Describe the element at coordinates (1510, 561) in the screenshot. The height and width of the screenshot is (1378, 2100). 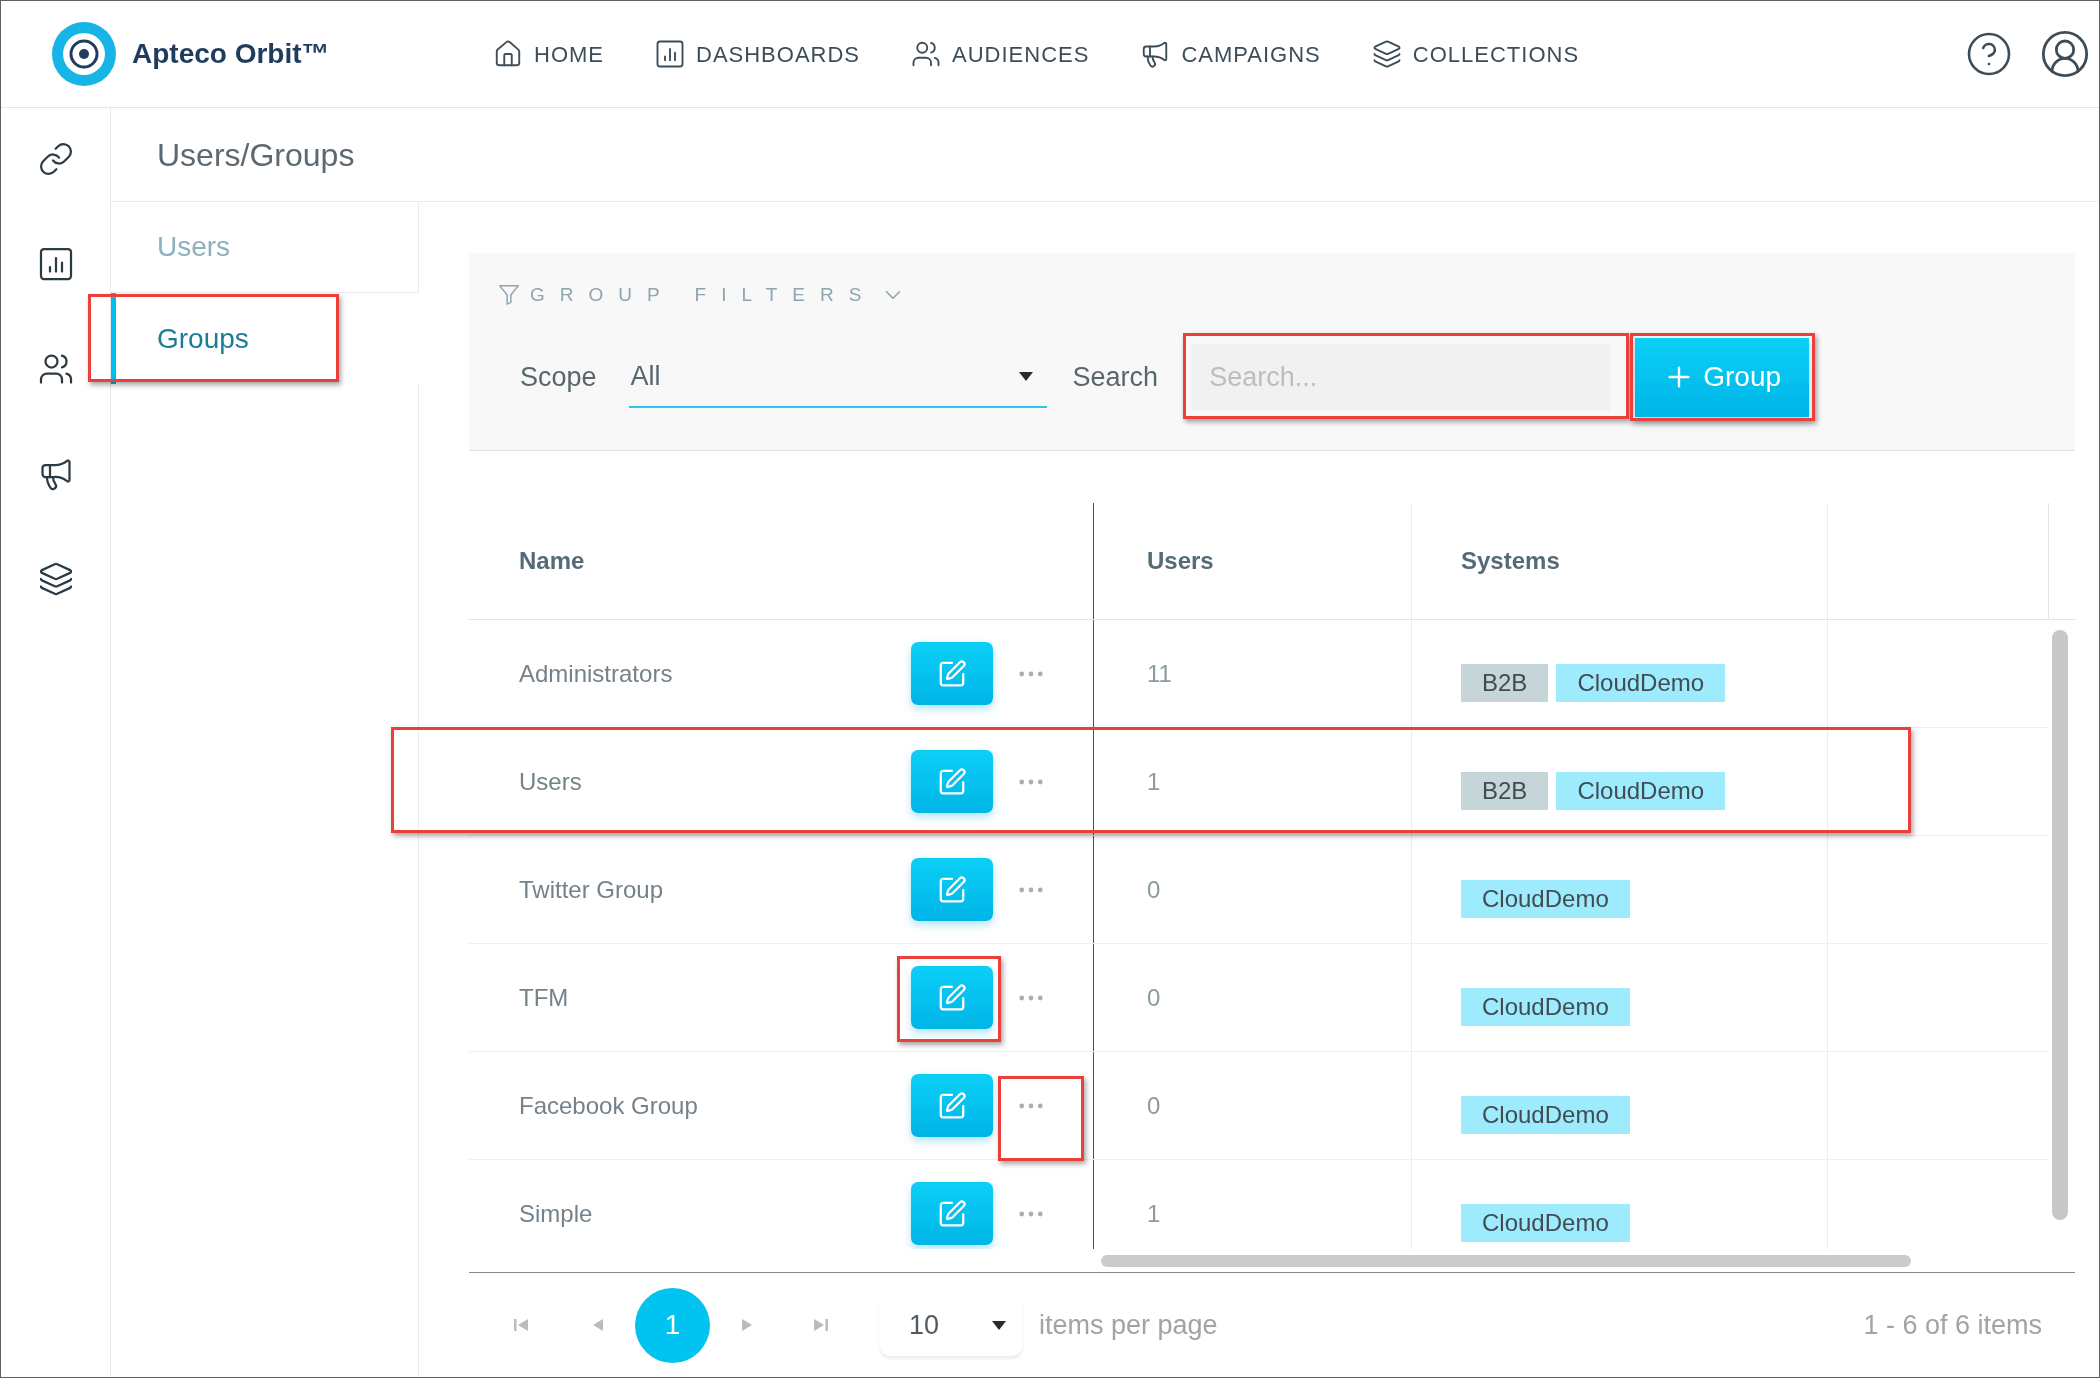
I see `column-header: Systems` at that location.